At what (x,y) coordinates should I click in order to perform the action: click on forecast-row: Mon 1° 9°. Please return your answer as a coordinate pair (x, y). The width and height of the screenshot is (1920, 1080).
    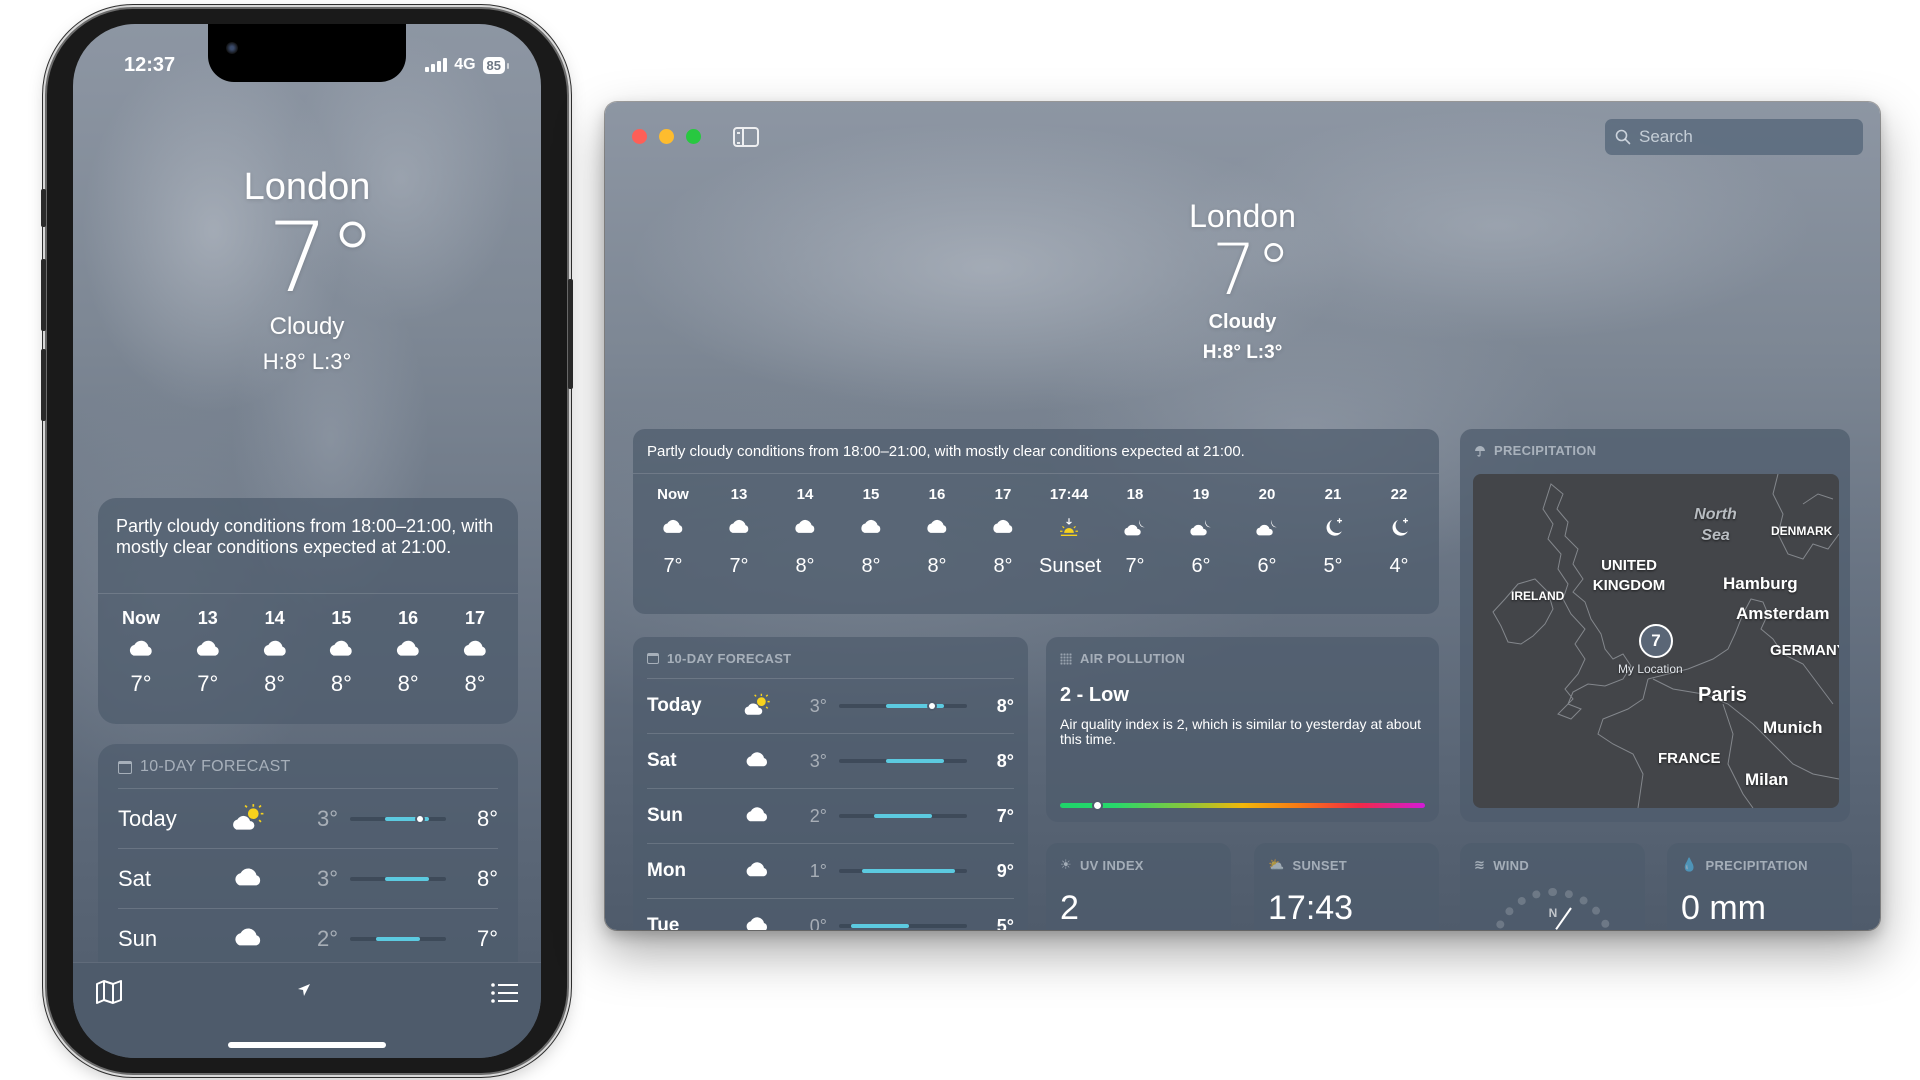
    Looking at the image, I should click on (830, 871).